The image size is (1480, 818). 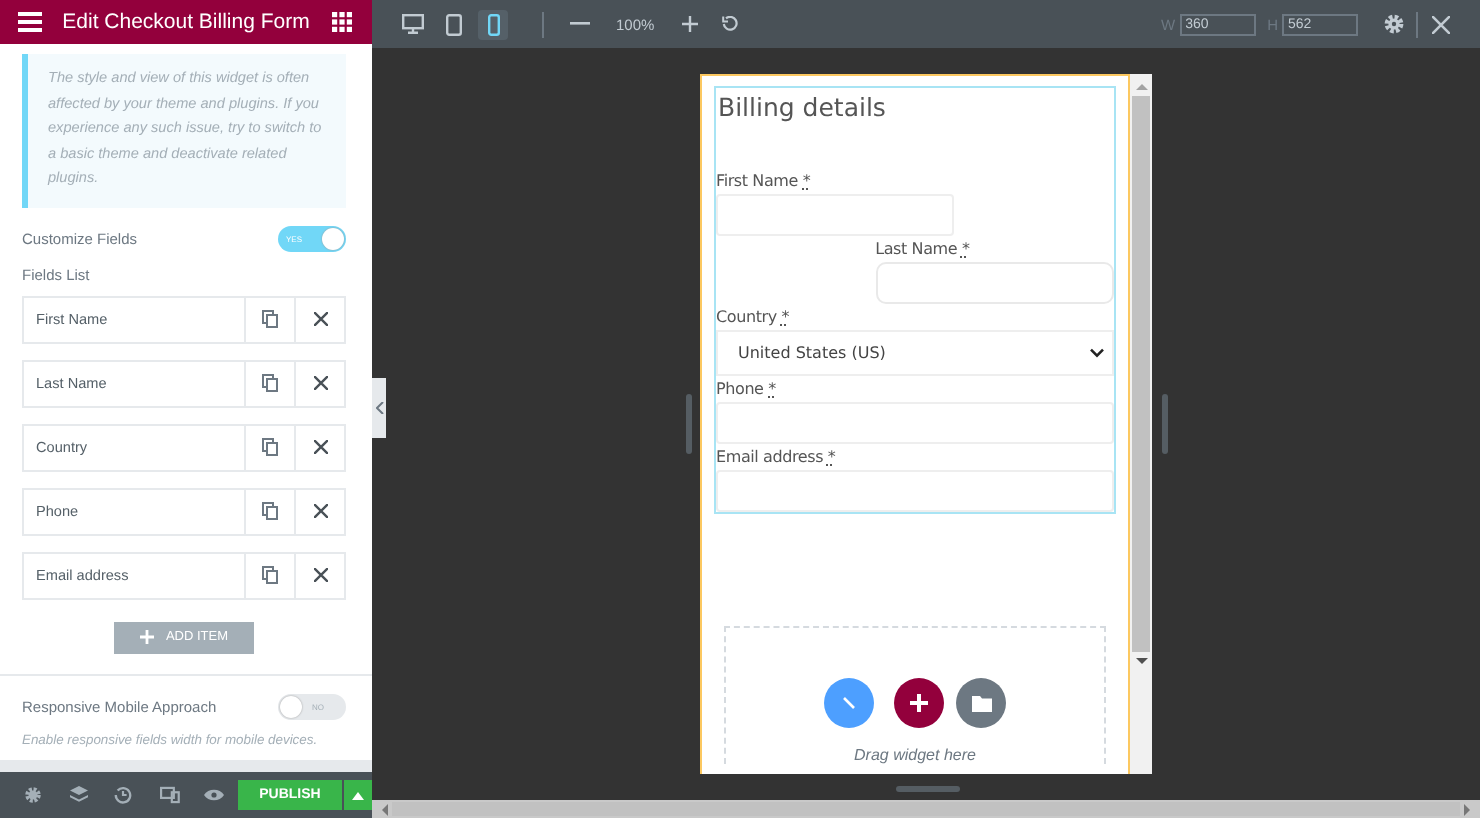 I want to click on desktop-icon, so click(x=413, y=24).